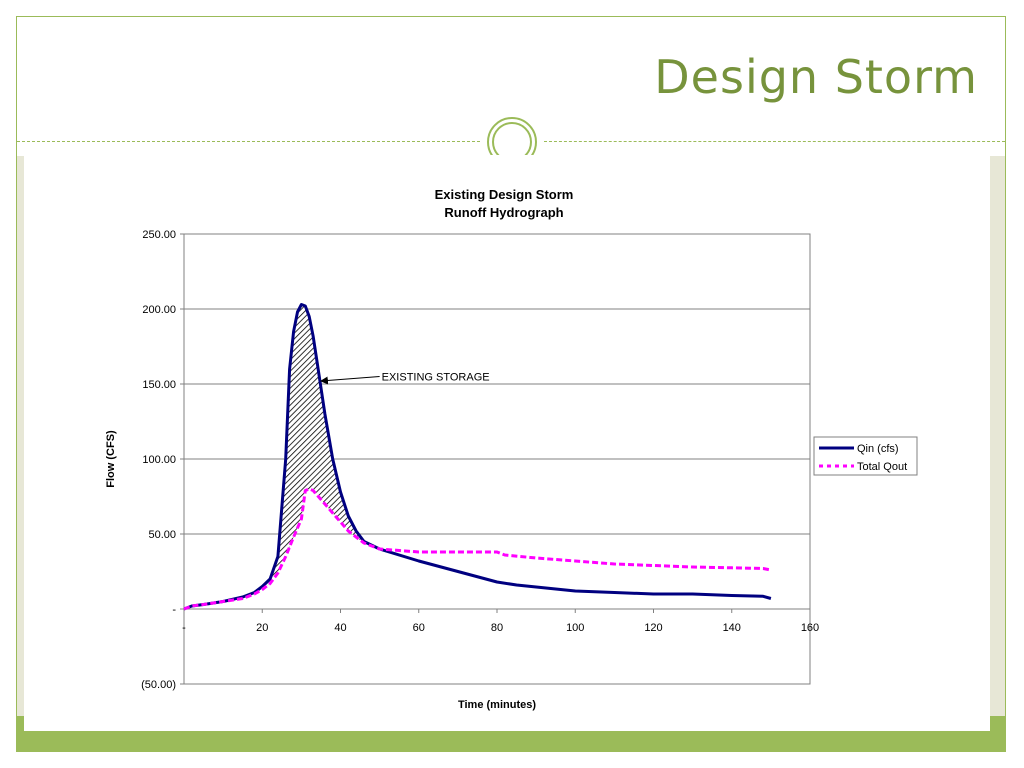 This screenshot has width=1024, height=768. I want to click on y-tick-label-5: 200.00, so click(159, 310).